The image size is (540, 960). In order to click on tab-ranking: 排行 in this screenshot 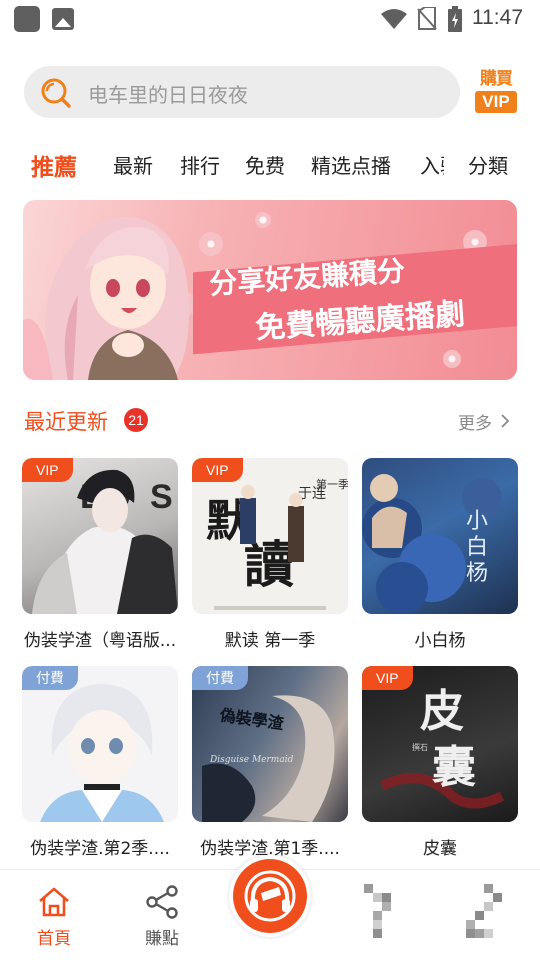, I will do `click(200, 164)`.